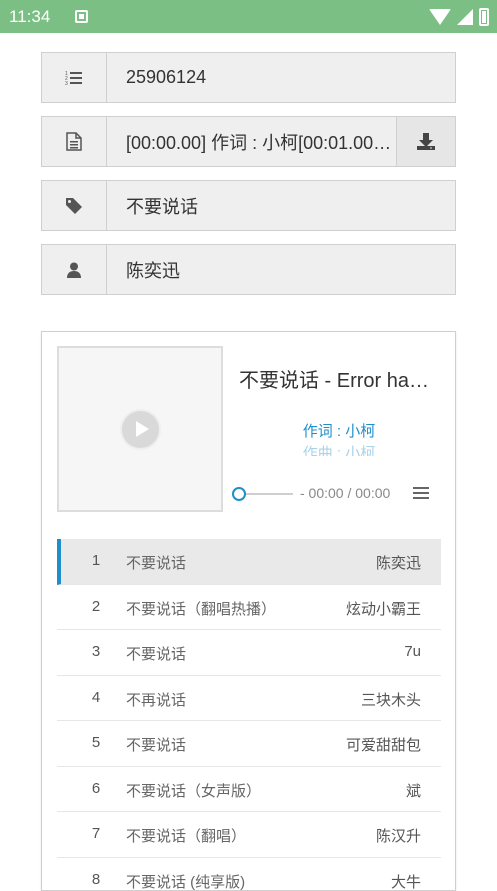  What do you see at coordinates (96, 697) in the screenshot?
I see `playlist-item-number: 4` at bounding box center [96, 697].